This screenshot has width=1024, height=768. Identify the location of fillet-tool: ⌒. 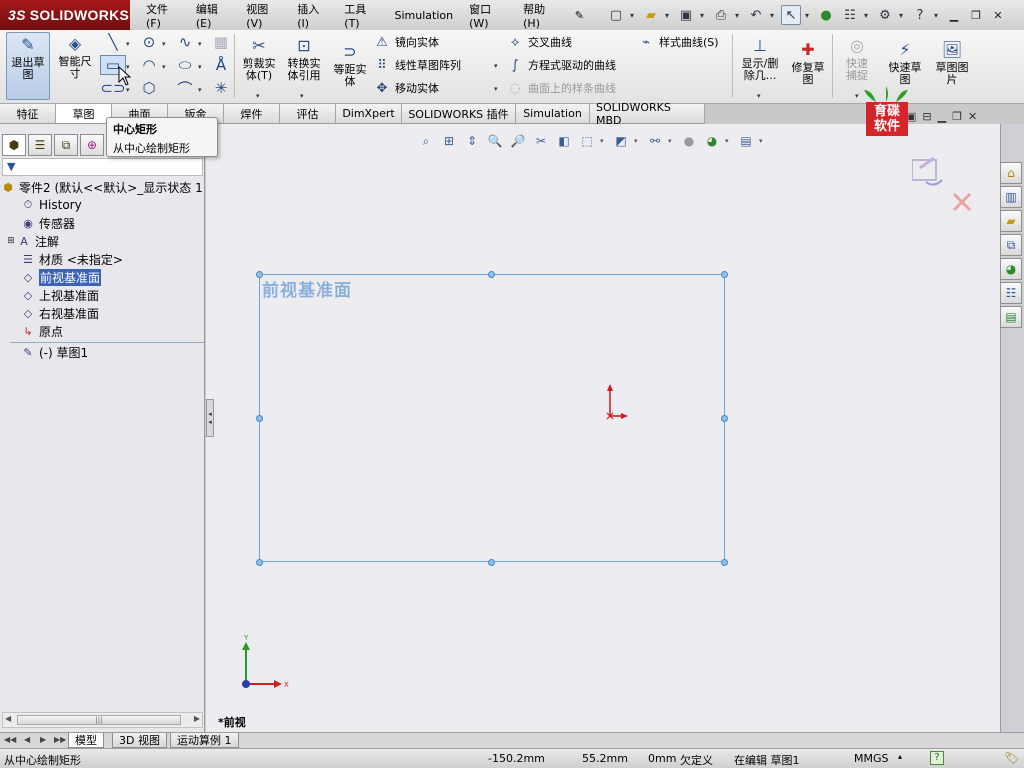
(185, 88).